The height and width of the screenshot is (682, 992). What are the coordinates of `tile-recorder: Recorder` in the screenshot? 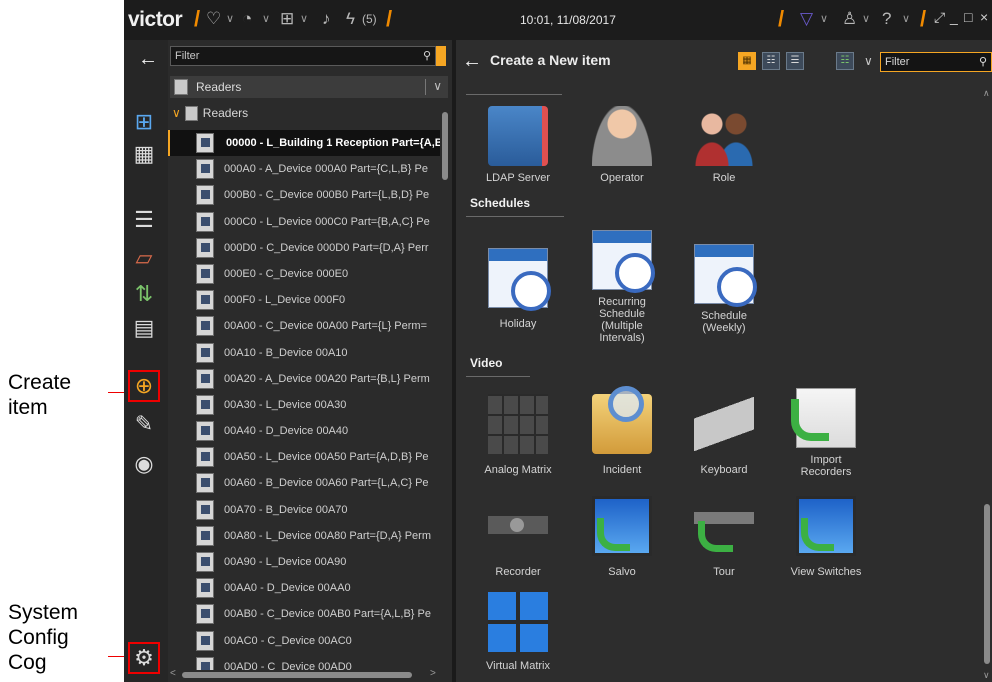 It's located at (518, 537).